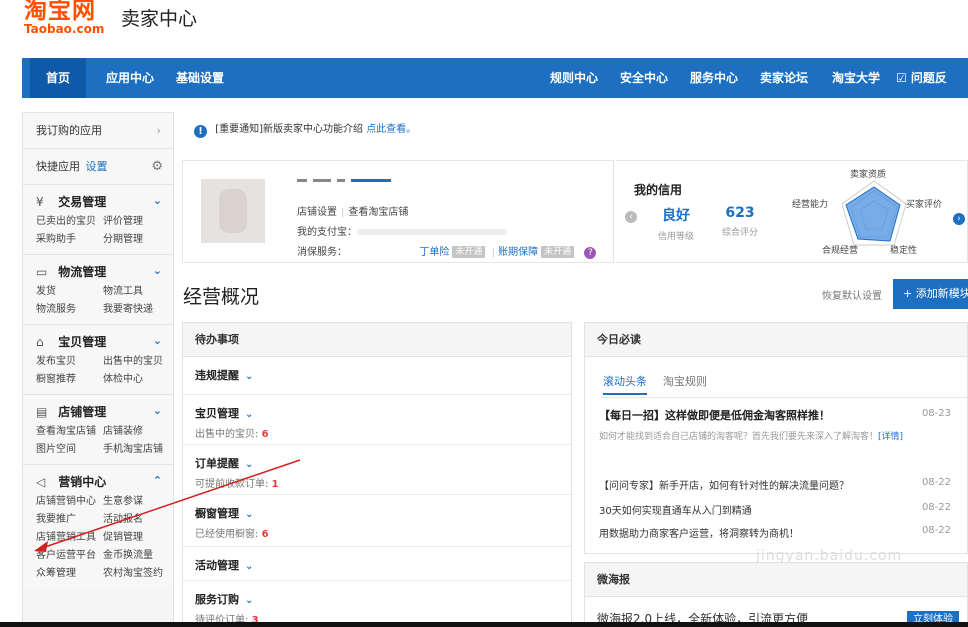  I want to click on bottom-bar, so click(484, 624).